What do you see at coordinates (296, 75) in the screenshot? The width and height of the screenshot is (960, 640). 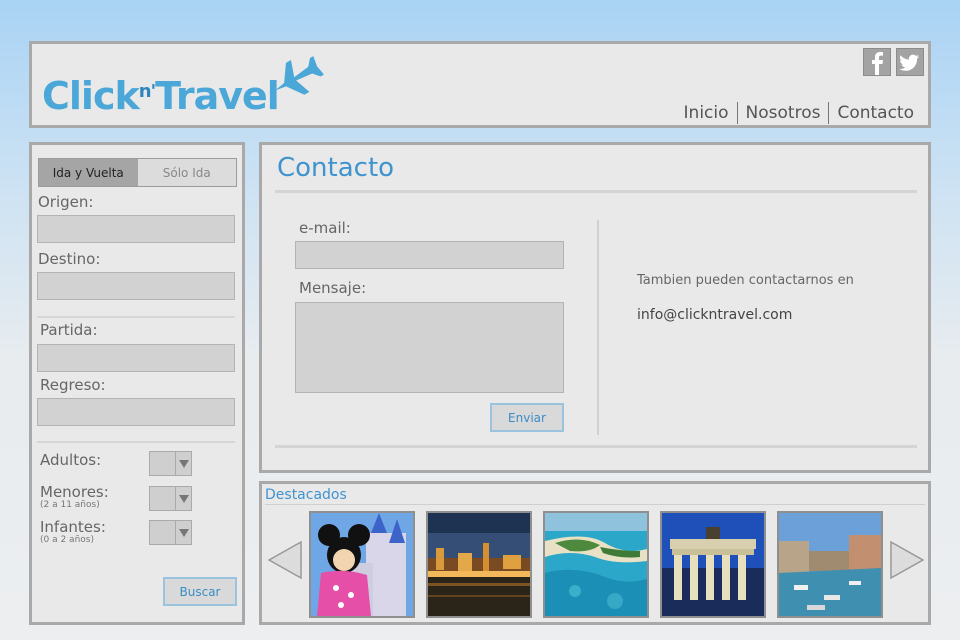 I see `airplane-icon` at bounding box center [296, 75].